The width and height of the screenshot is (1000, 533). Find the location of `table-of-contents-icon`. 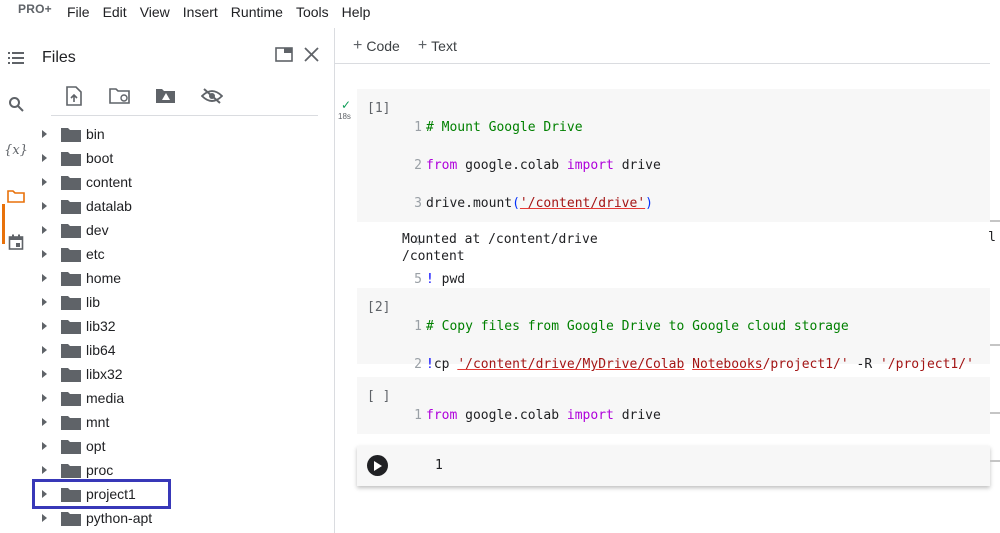

table-of-contents-icon is located at coordinates (16, 58).